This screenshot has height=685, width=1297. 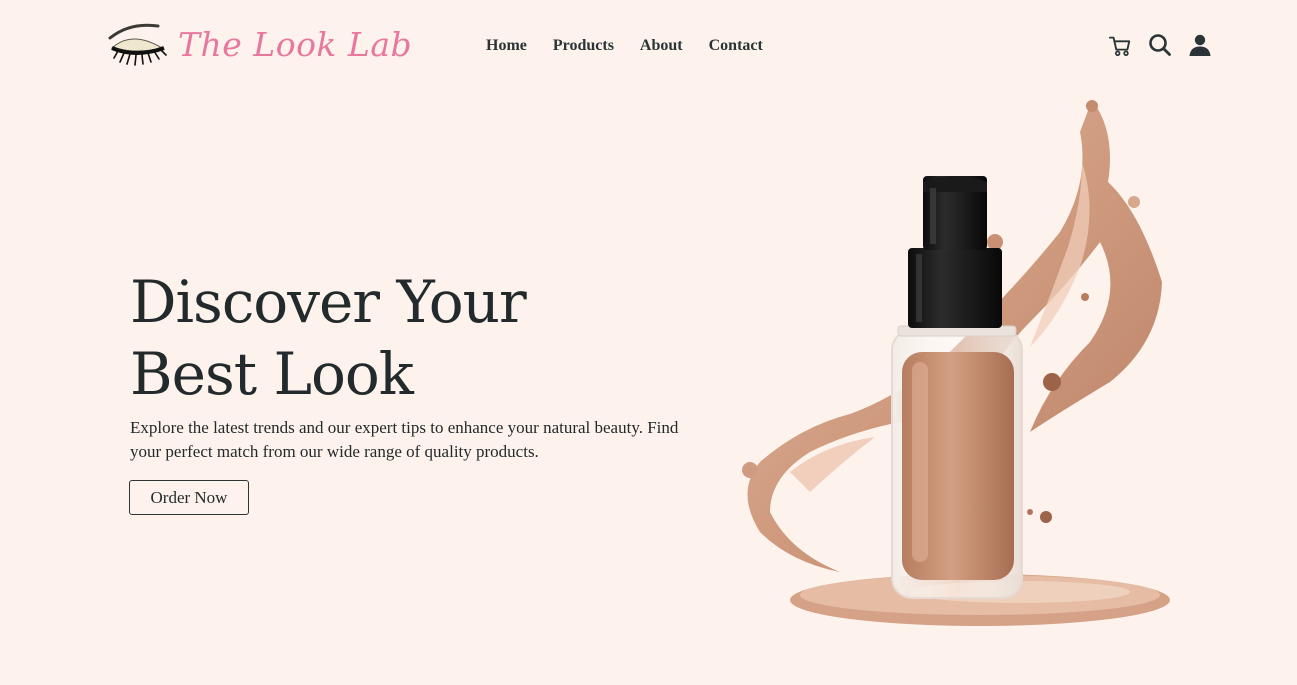 I want to click on cart-button, so click(x=1120, y=45).